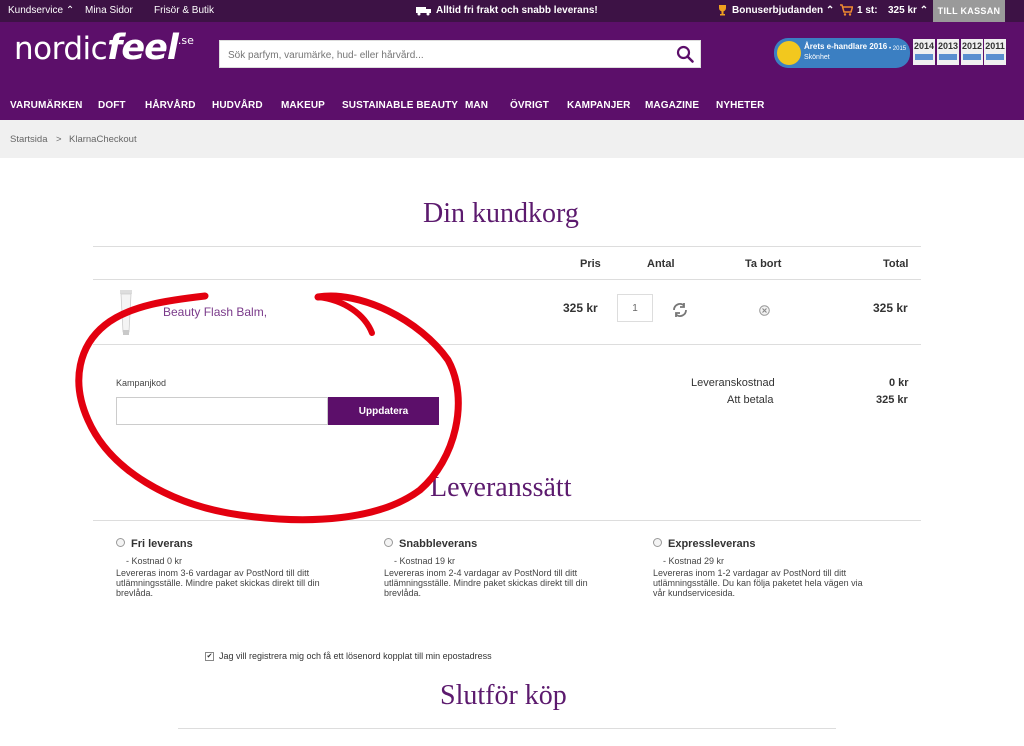 The image size is (1024, 746). I want to click on bonus-link: Bonuserbjudanden ⌃, so click(783, 10).